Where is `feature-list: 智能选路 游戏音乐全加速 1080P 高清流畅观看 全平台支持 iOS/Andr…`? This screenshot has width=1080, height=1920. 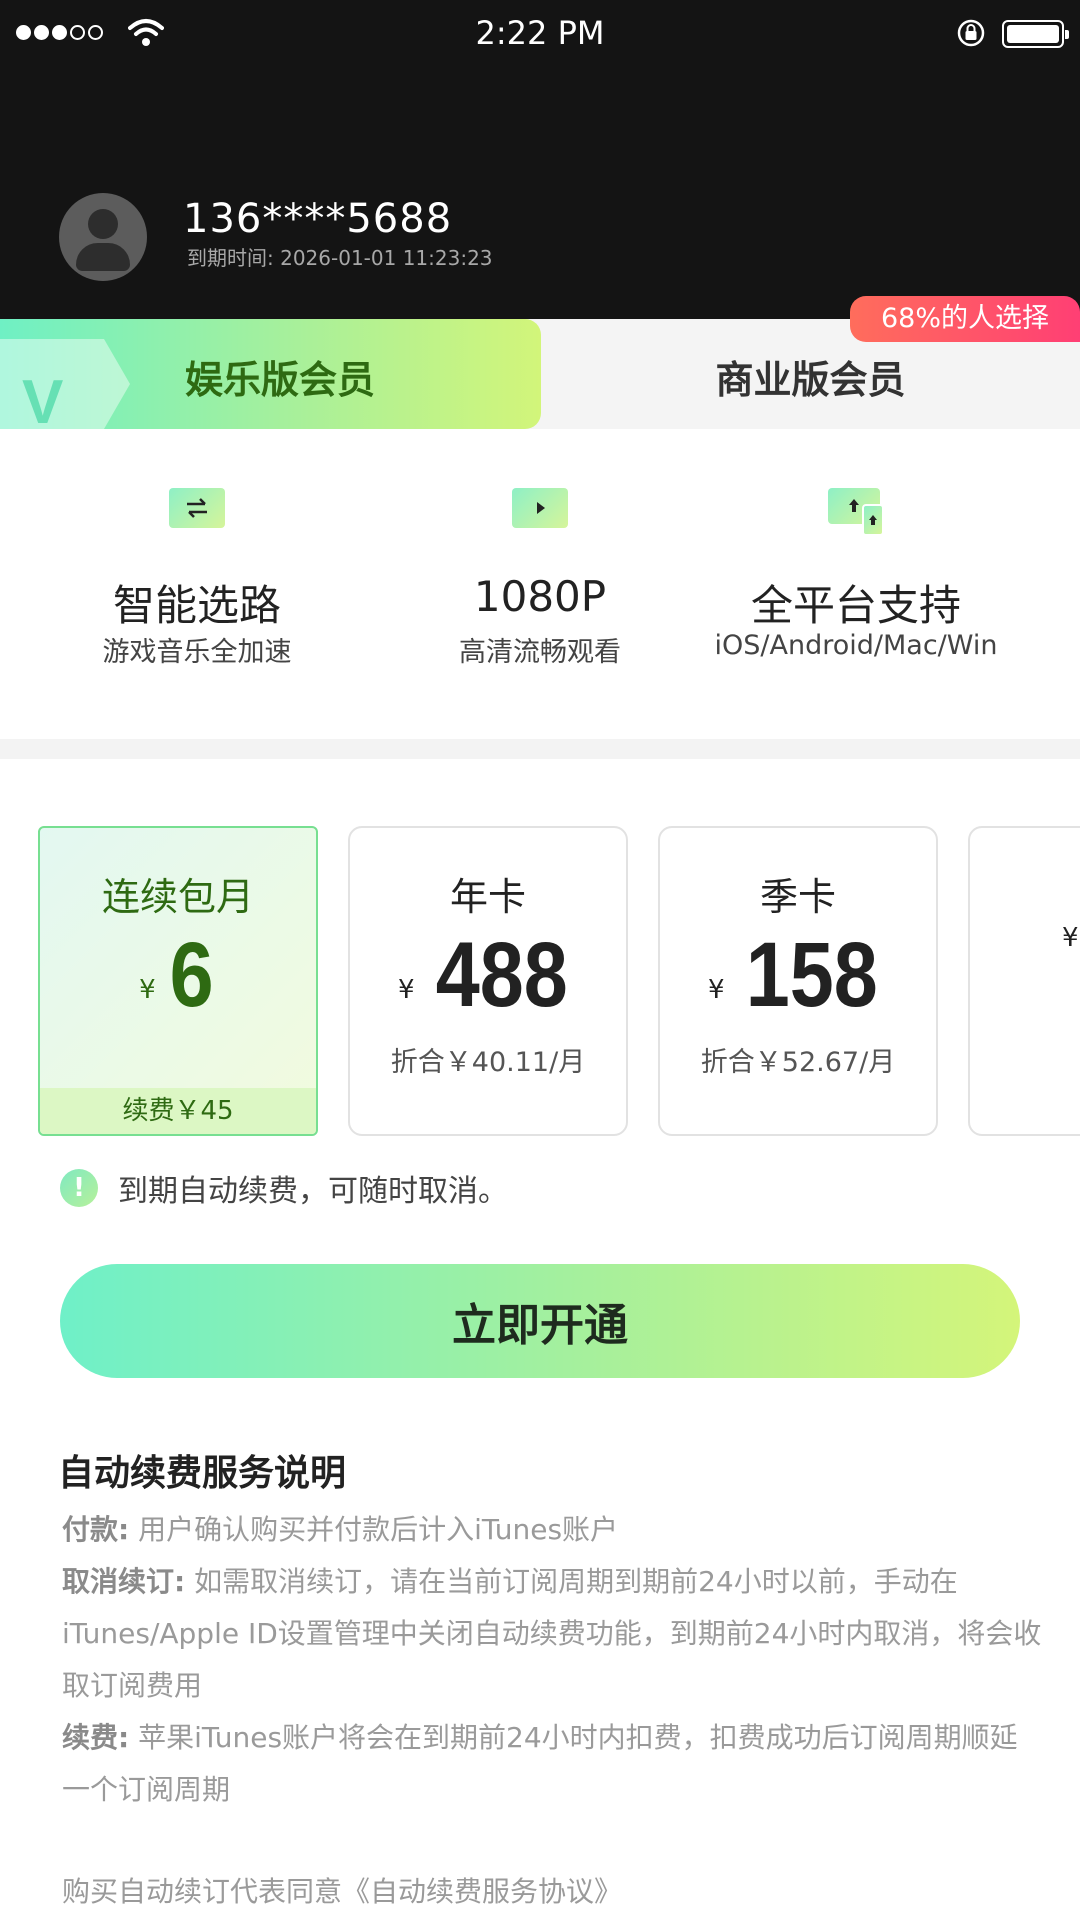
feature-list: 智能选路 游戏音乐全加速 1080P 高清流畅观看 全平台支持 iOS/Andr… is located at coordinates (540, 570).